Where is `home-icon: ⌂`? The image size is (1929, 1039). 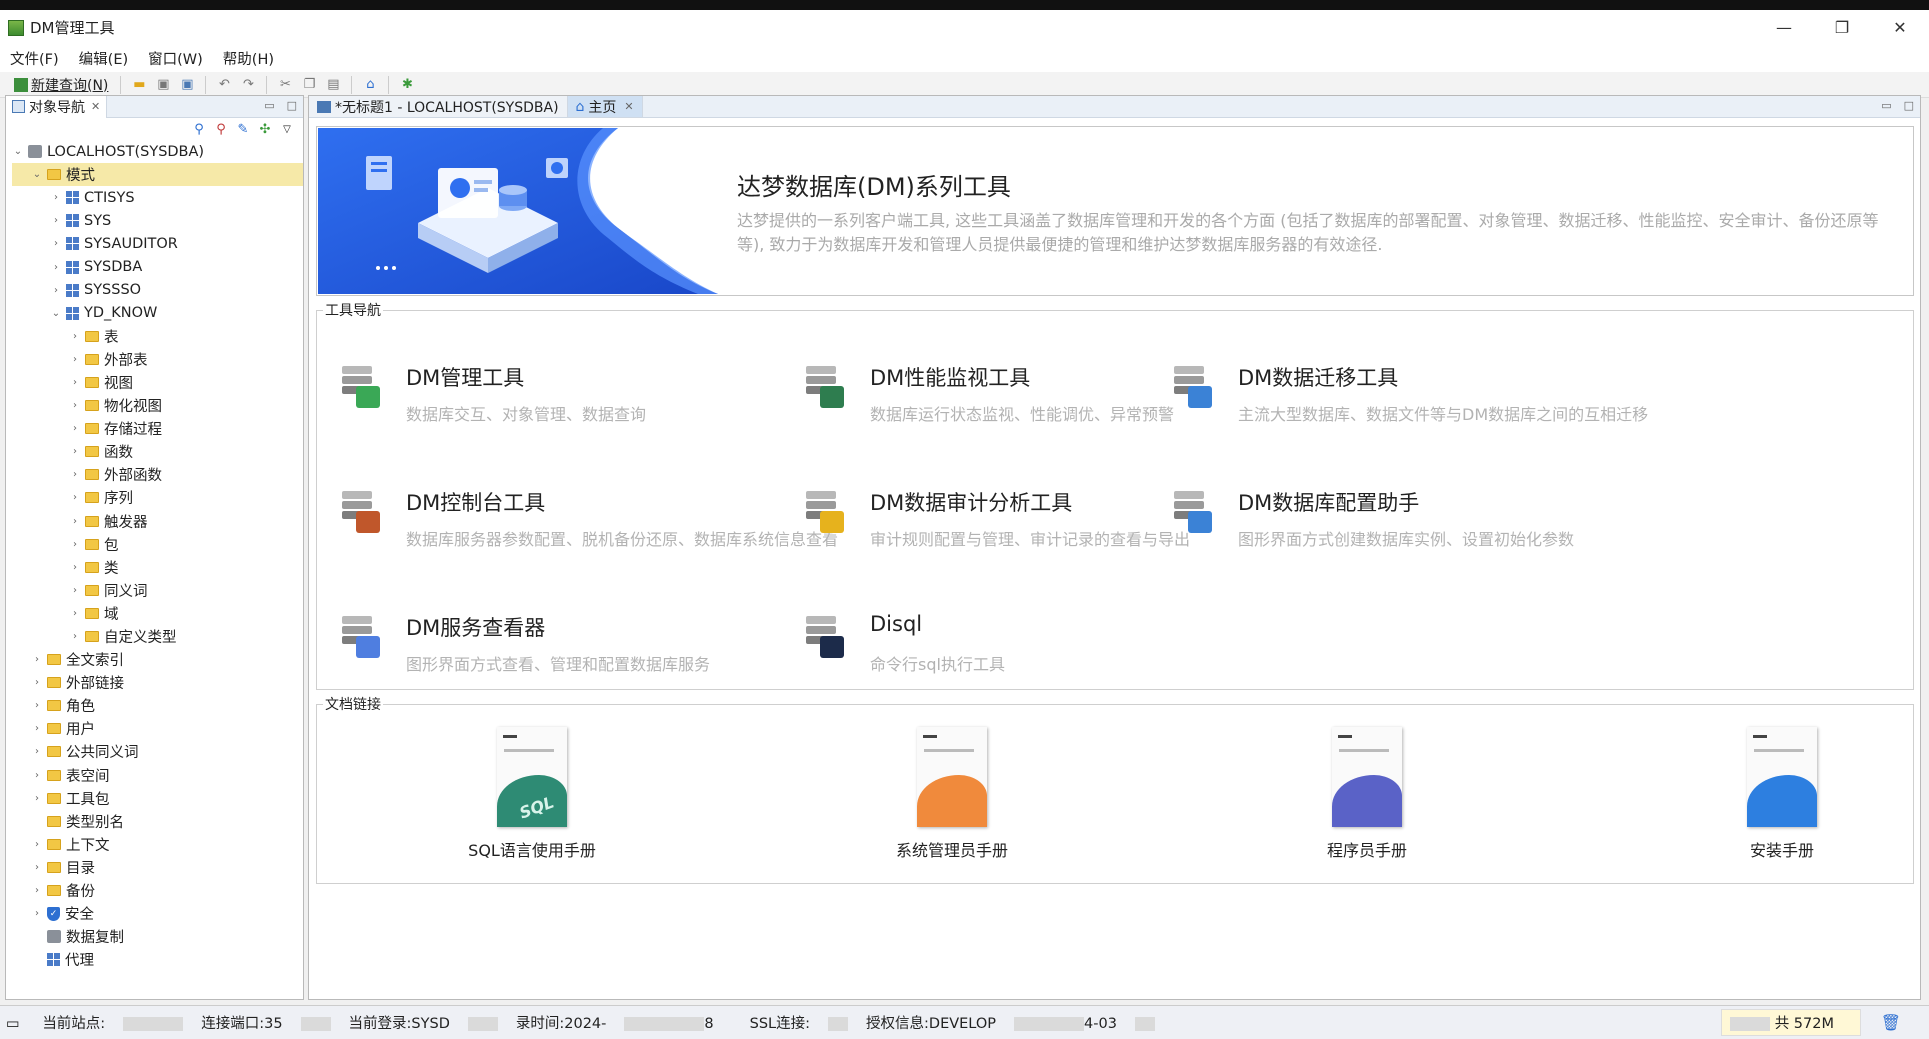
home-icon: ⌂ is located at coordinates (370, 85).